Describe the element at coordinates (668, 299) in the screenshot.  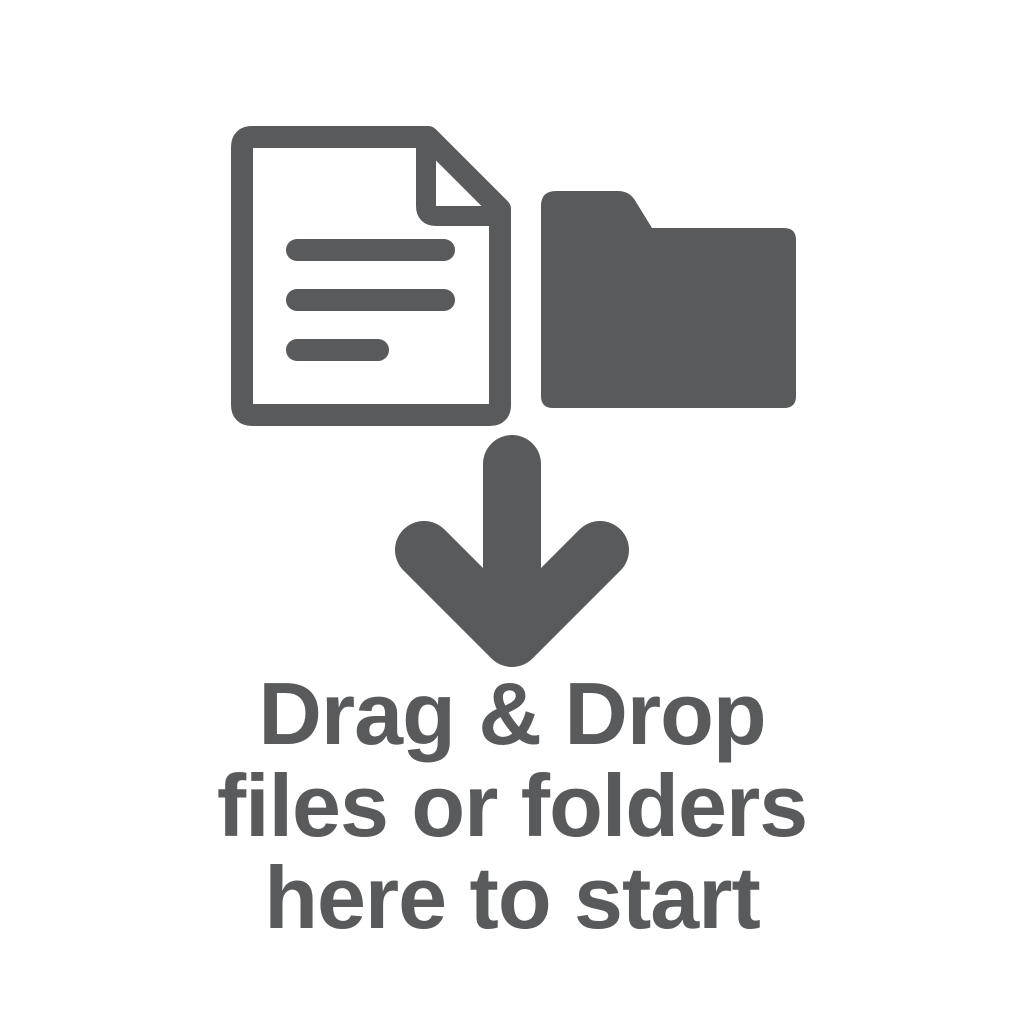
I see `folder-icon` at that location.